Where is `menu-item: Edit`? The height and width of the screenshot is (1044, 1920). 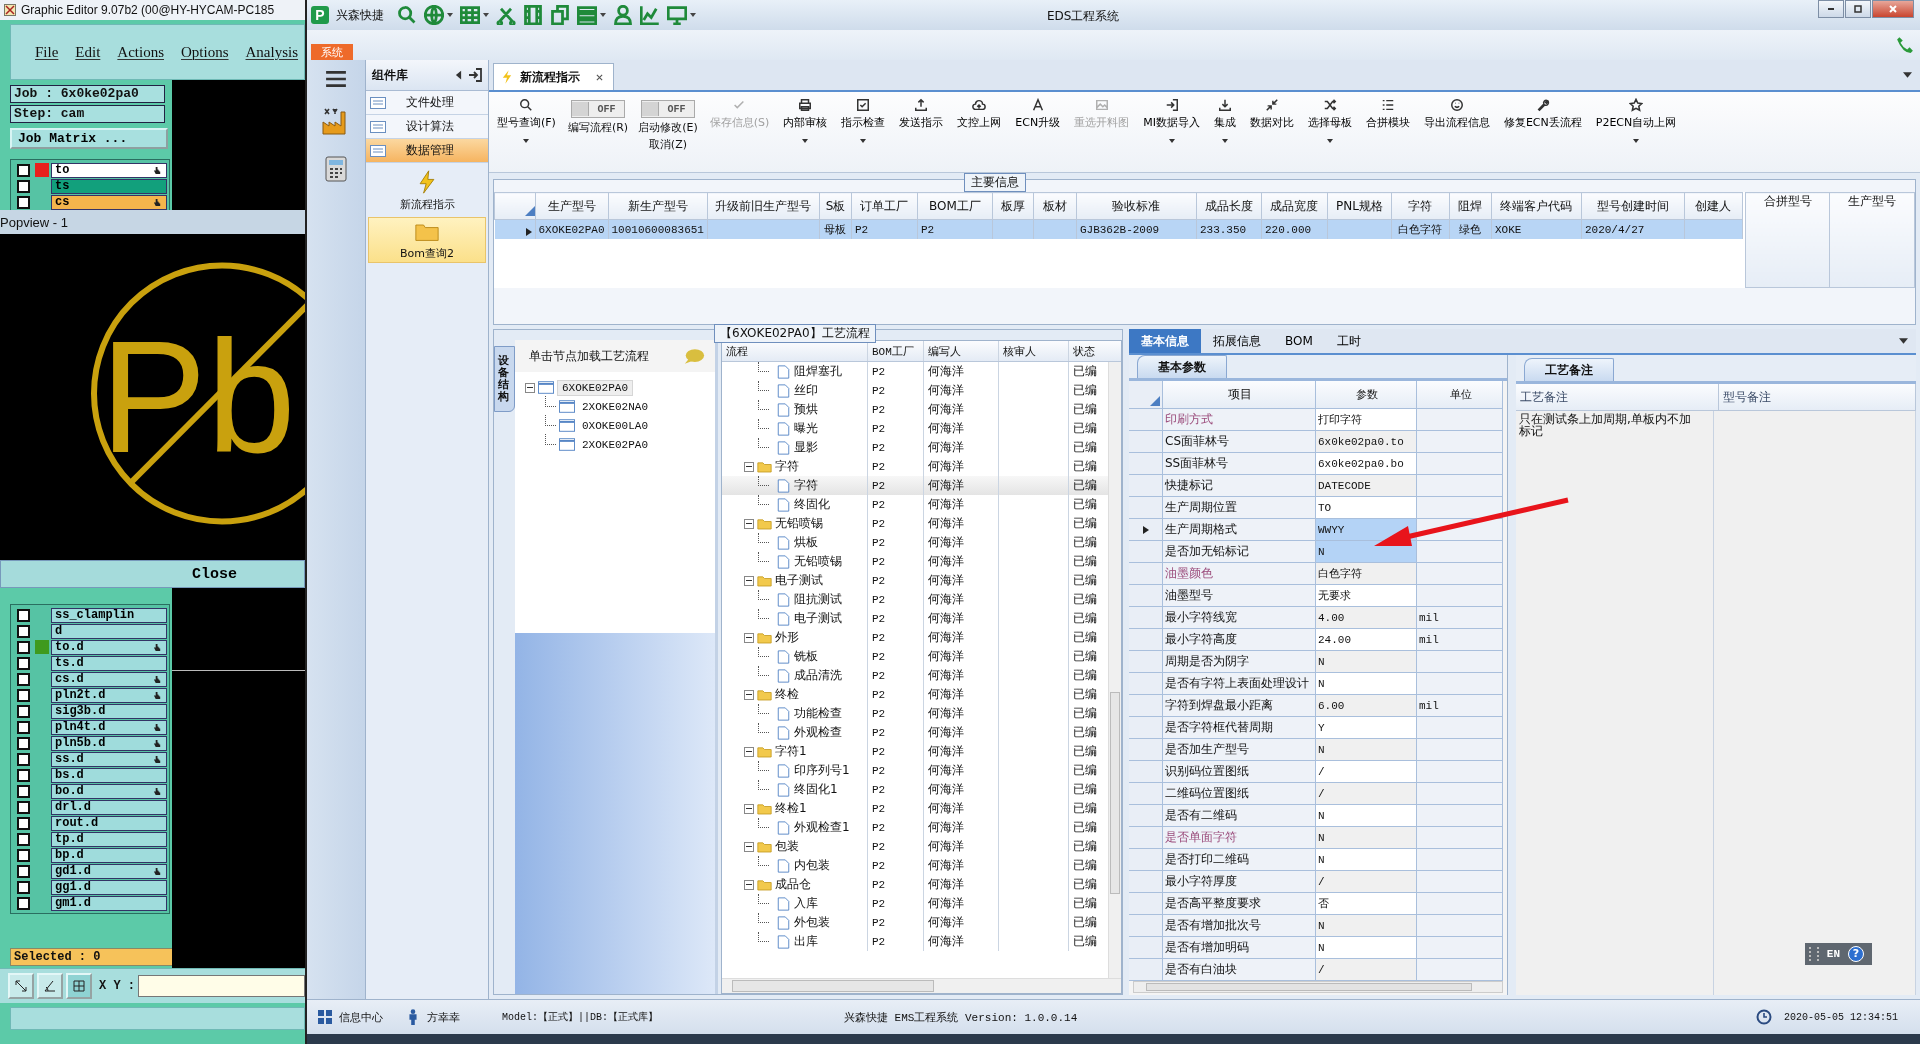 menu-item: Edit is located at coordinates (88, 52).